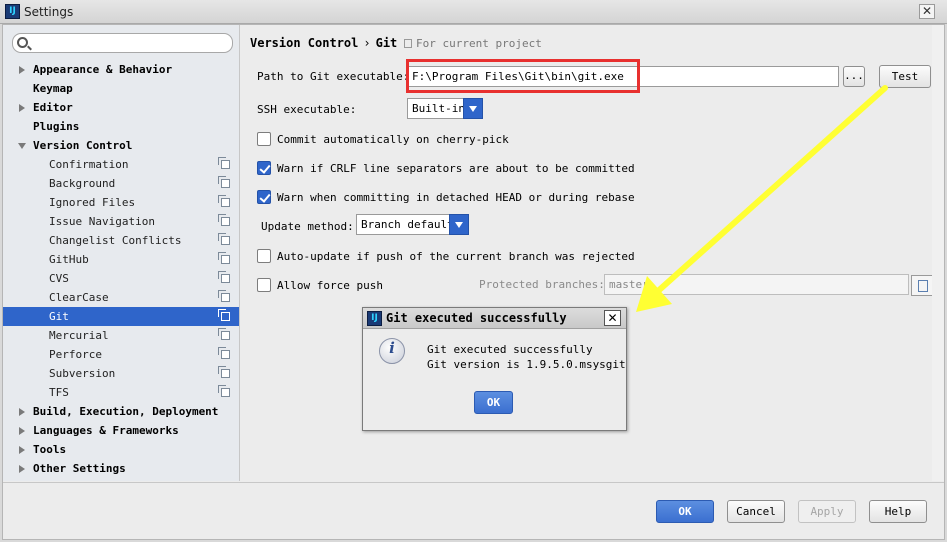  Describe the element at coordinates (121, 259) in the screenshot. I see `sidebar-item-github: GitHub` at that location.